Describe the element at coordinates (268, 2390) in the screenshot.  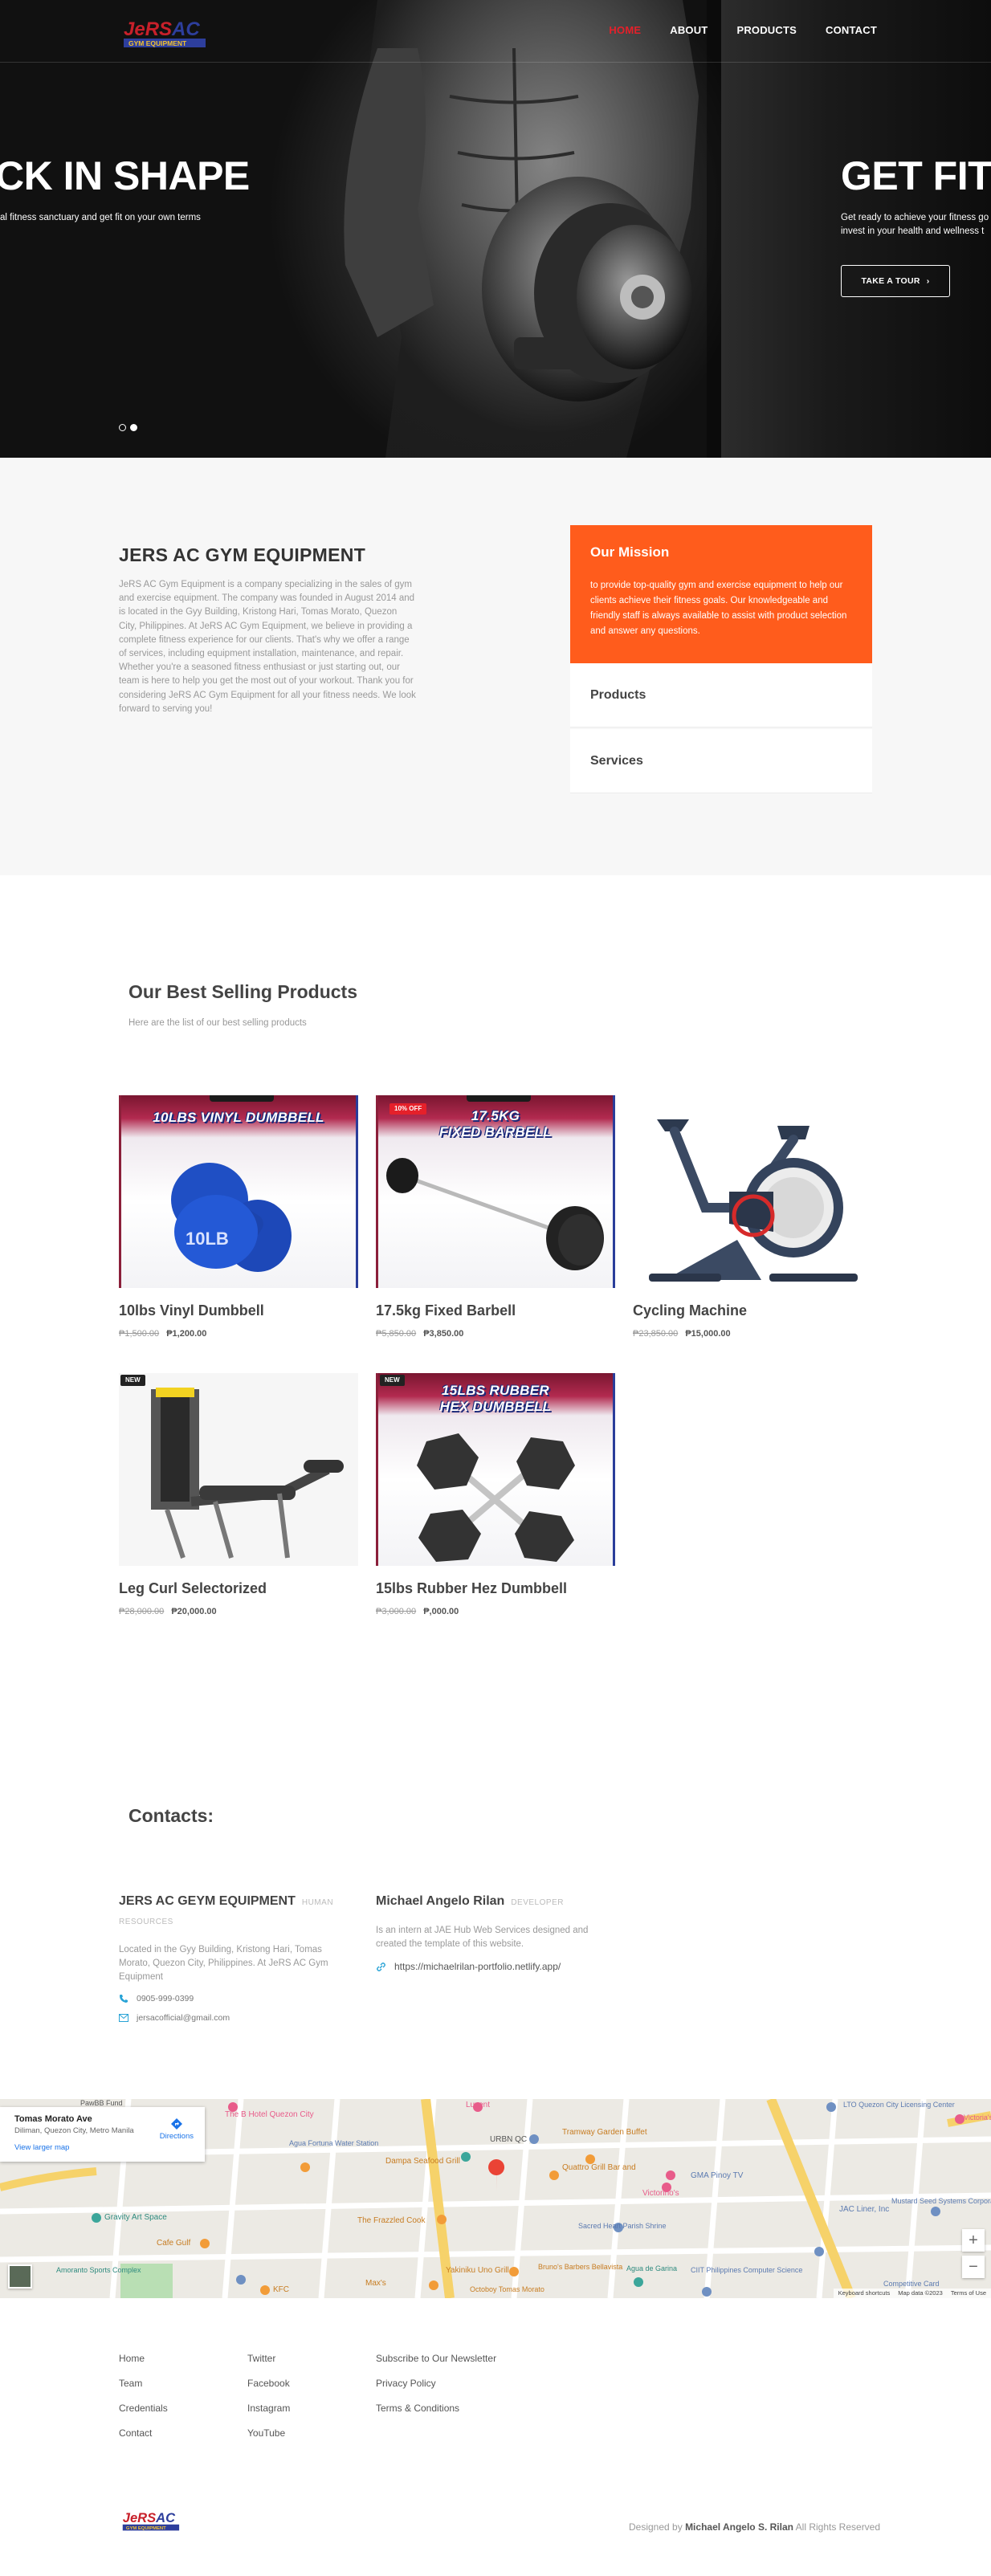
I see `footer-link-facebook: Facebook` at that location.